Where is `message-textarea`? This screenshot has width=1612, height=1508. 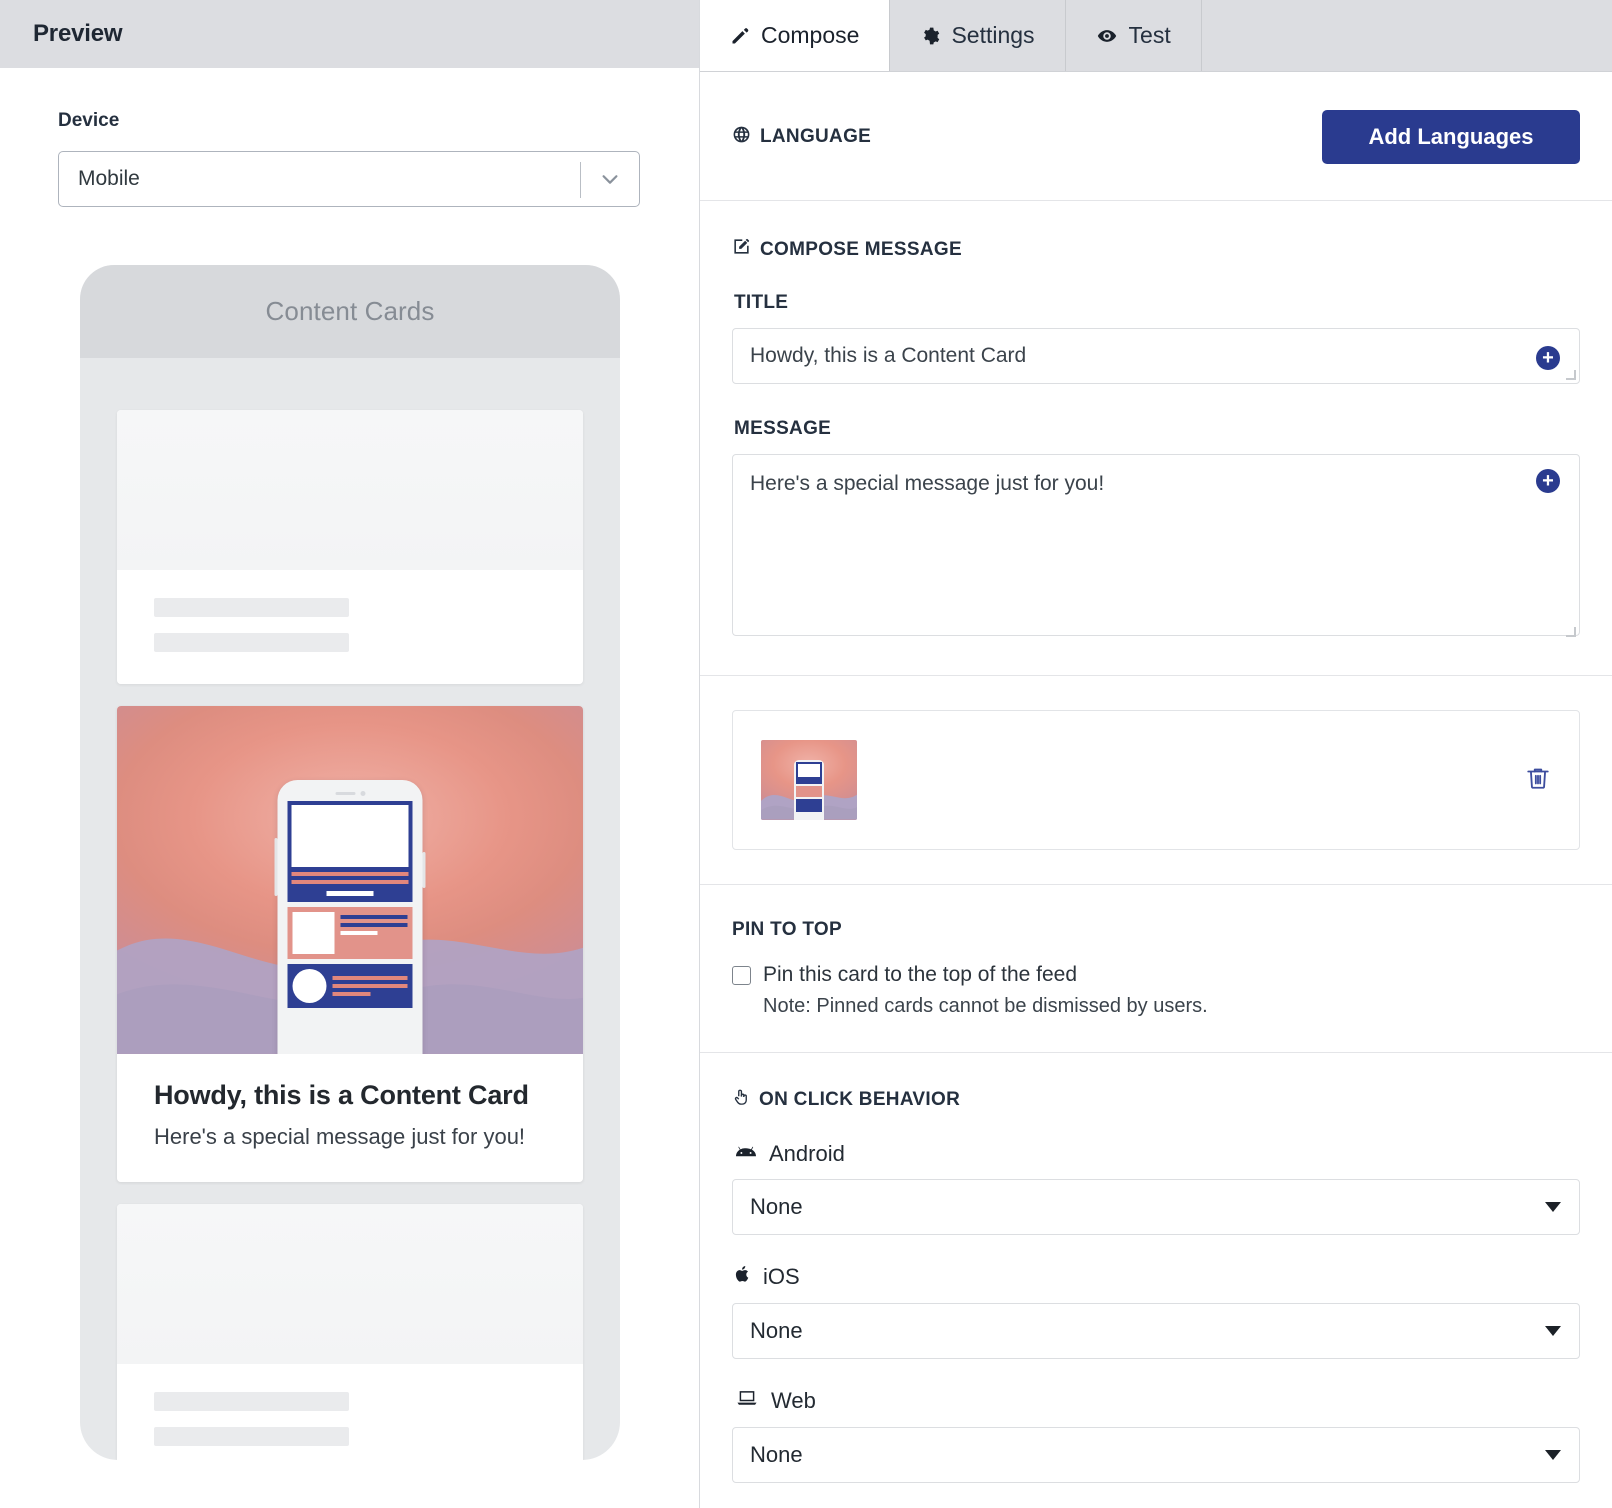
message-textarea is located at coordinates (1156, 545).